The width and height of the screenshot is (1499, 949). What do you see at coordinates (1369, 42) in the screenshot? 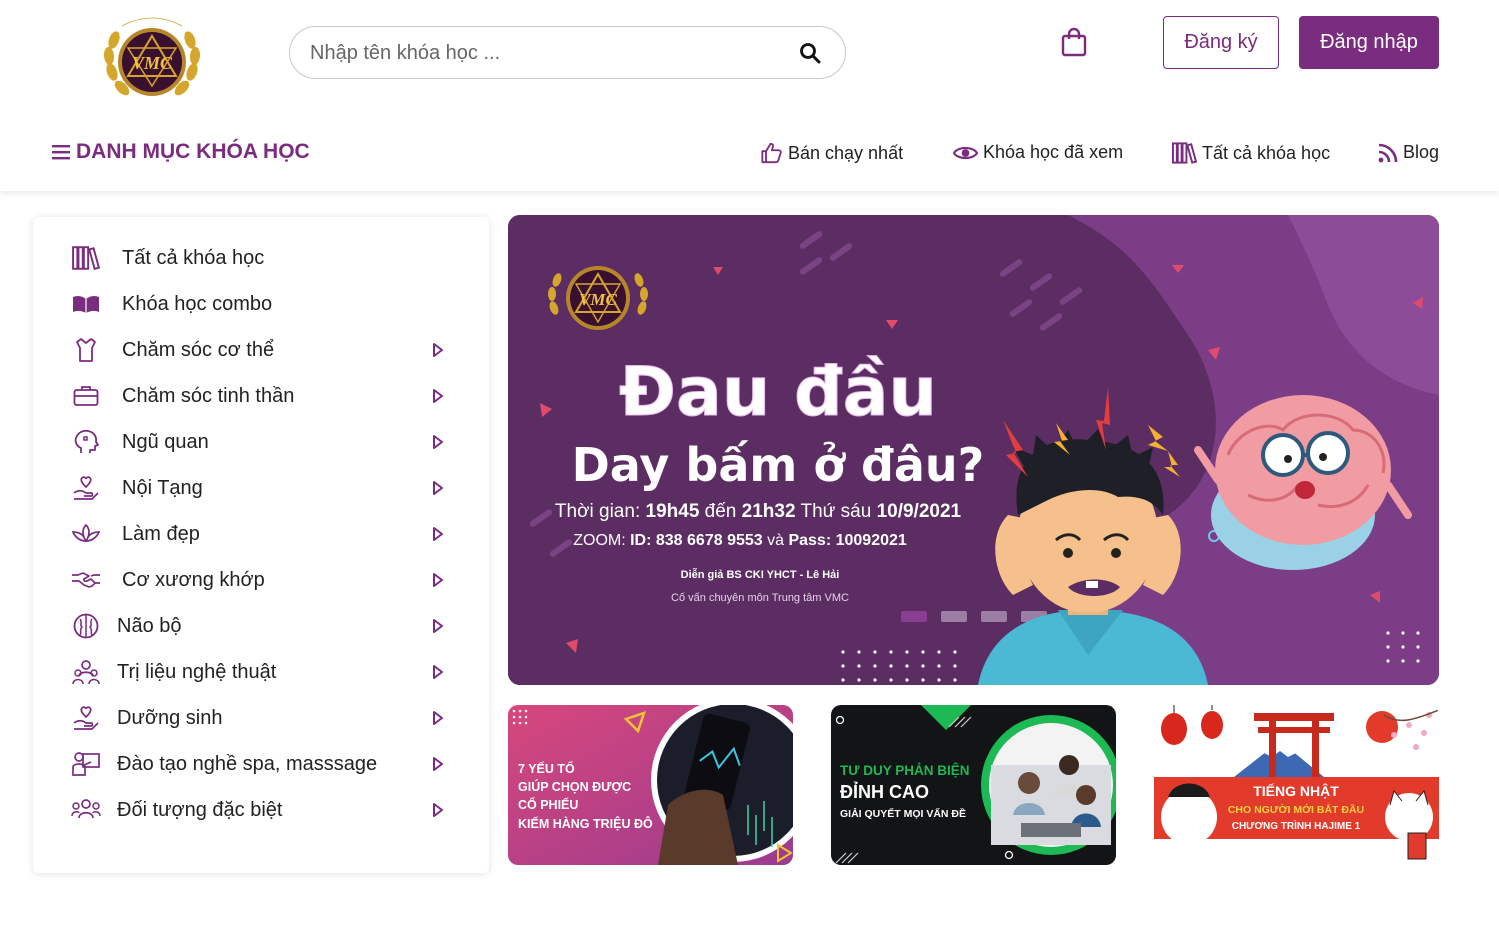
I see `login-button: Đăng nhập` at bounding box center [1369, 42].